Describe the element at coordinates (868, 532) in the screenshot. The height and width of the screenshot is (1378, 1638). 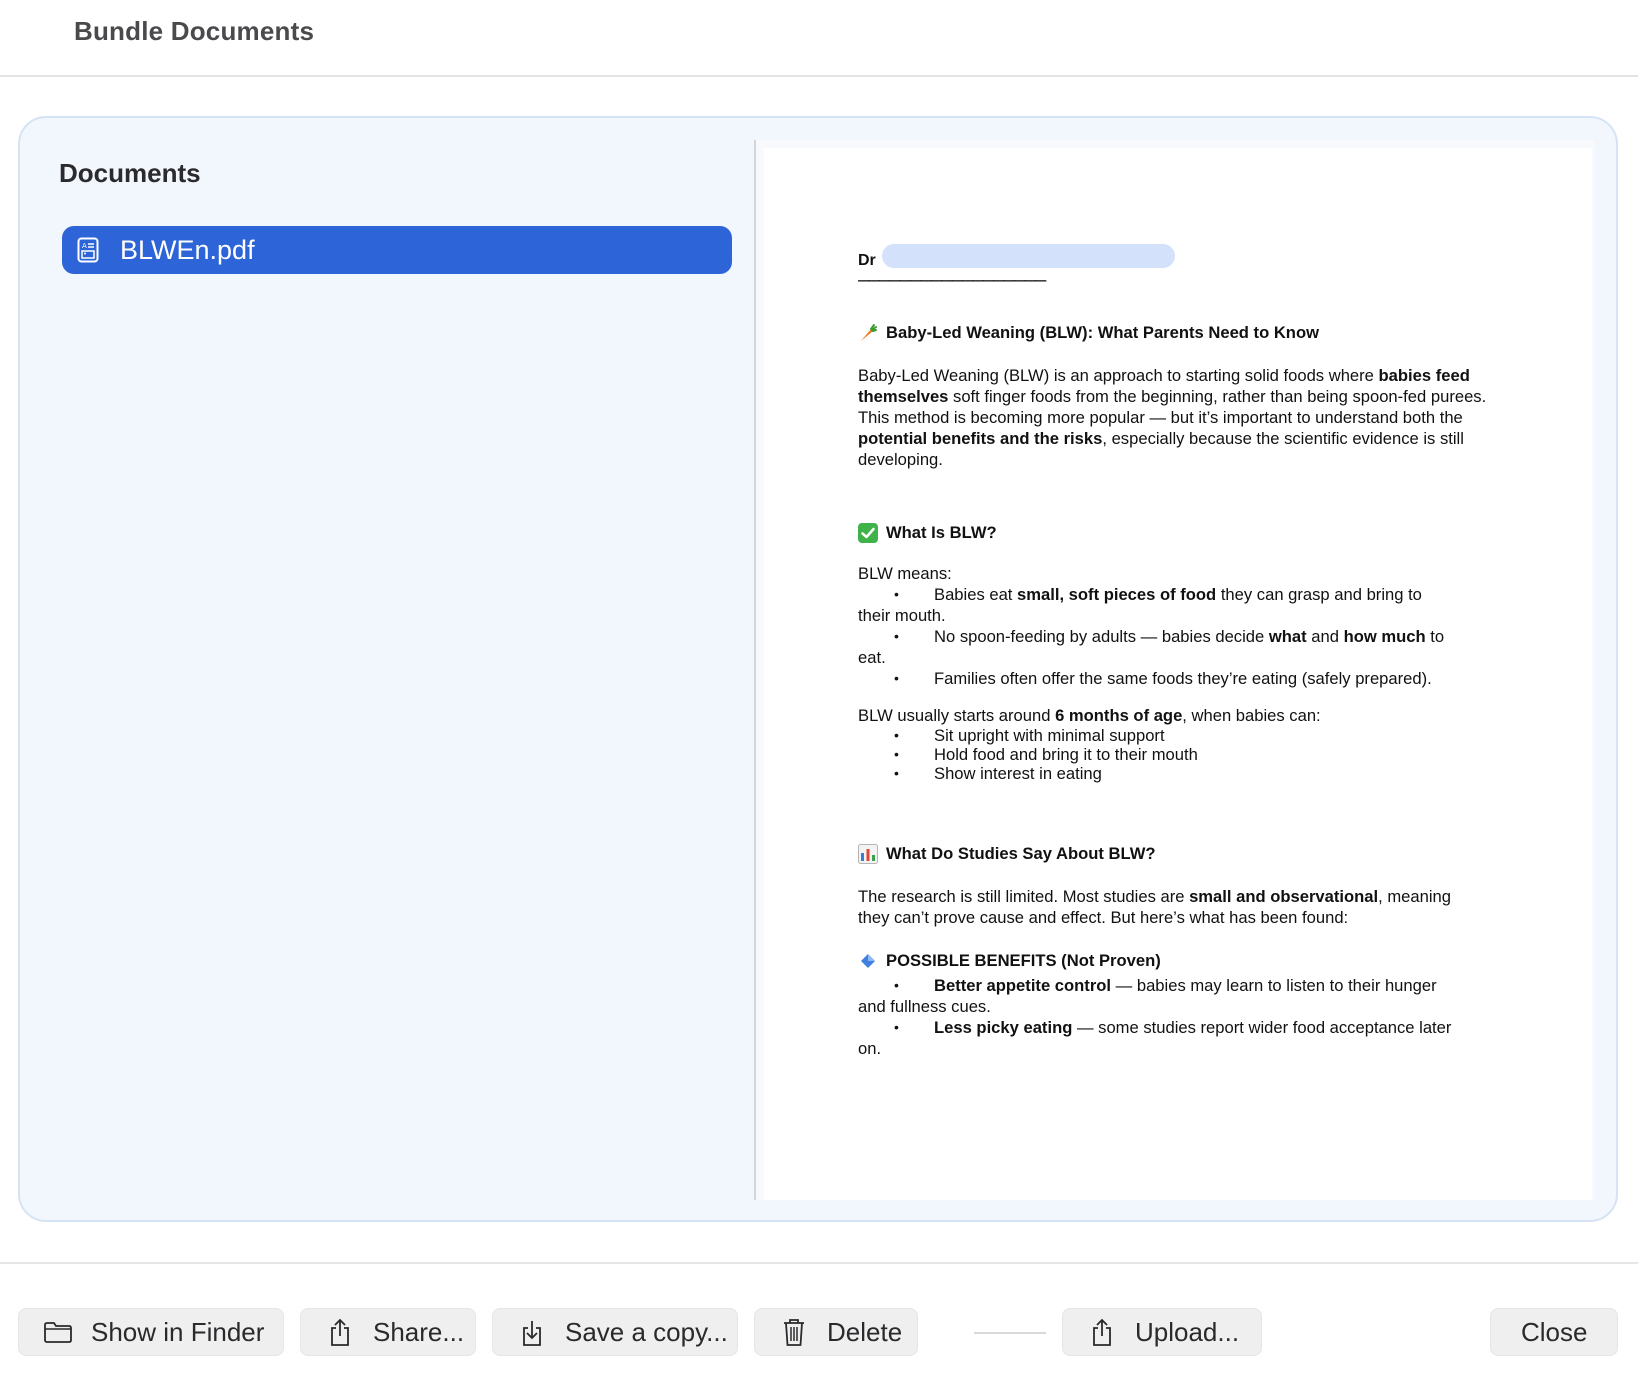
I see `check-mark-icon` at that location.